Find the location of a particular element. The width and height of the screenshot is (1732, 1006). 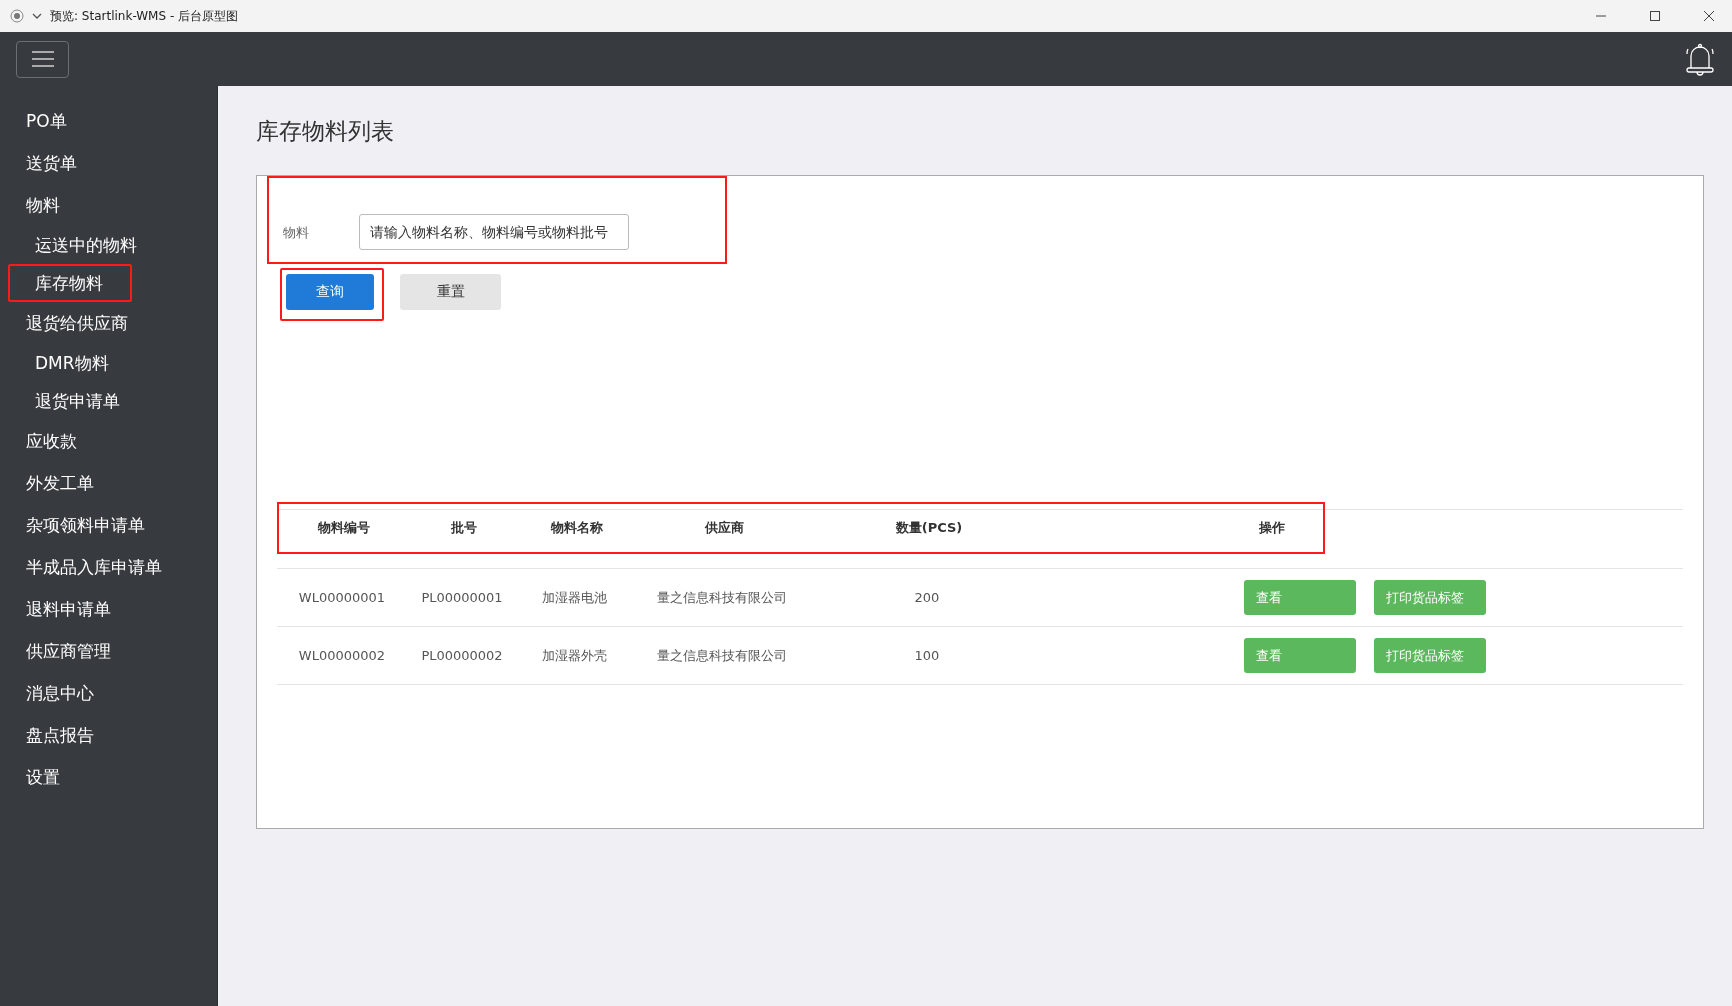

menu-icon is located at coordinates (42, 59).